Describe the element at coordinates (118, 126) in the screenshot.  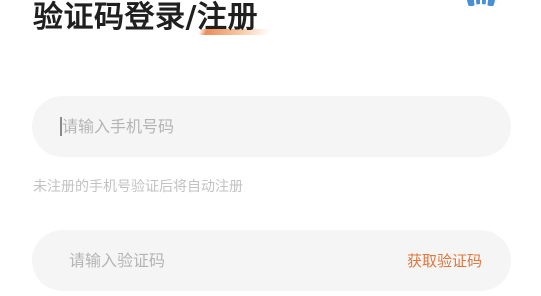
I see `phone-input-placeholder: 请输入手机号码` at that location.